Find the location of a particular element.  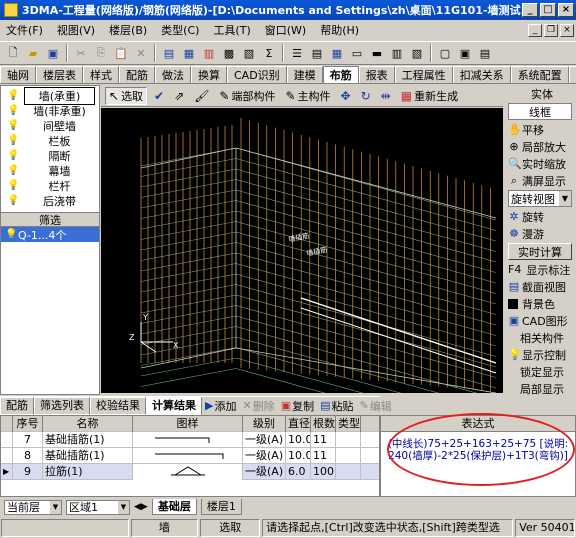

component-item: 💡 栏板 is located at coordinates (50, 140).